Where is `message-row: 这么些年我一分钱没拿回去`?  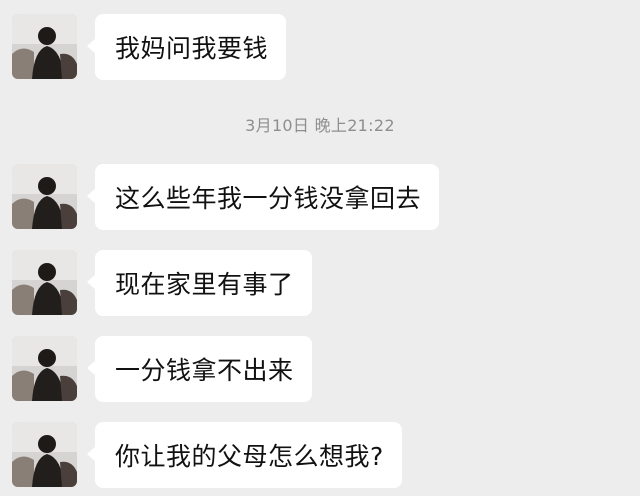
message-row: 这么些年我一分钱没拿回去 is located at coordinates (226, 197).